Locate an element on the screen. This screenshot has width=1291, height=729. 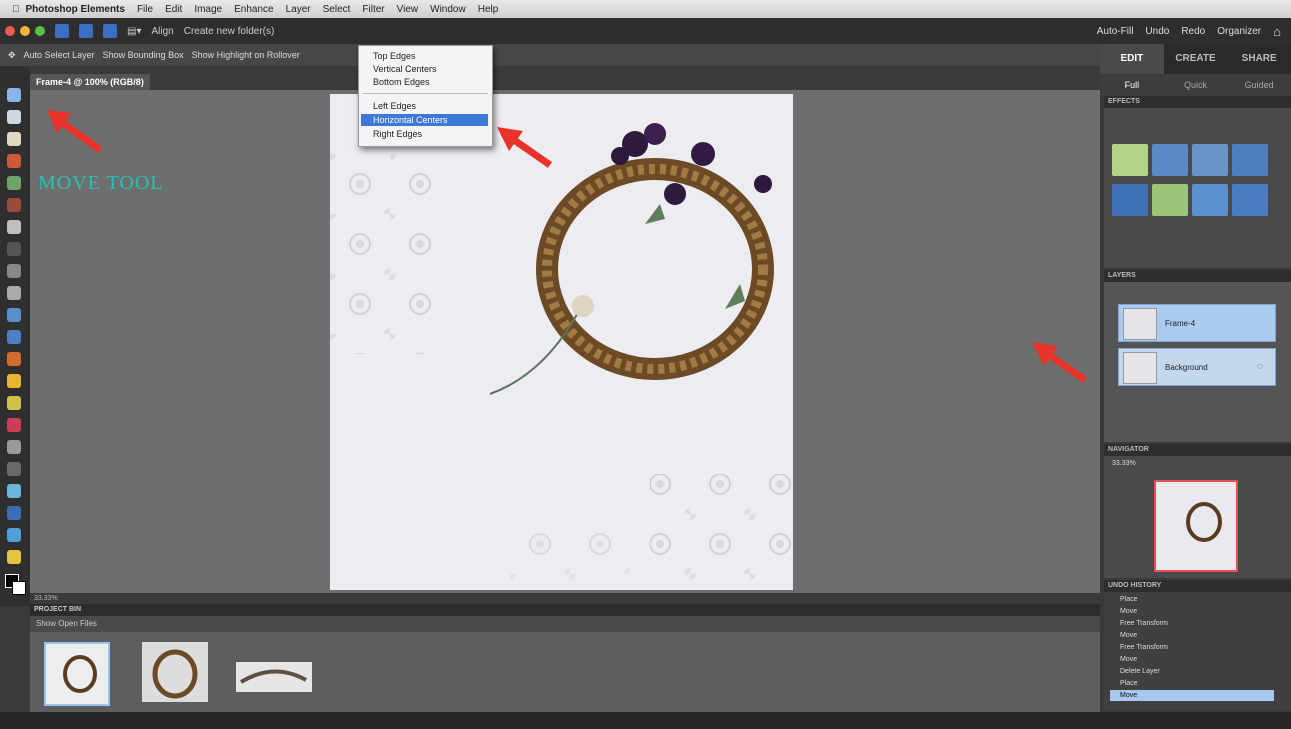
menu-image: Image is located at coordinates (208, 9).